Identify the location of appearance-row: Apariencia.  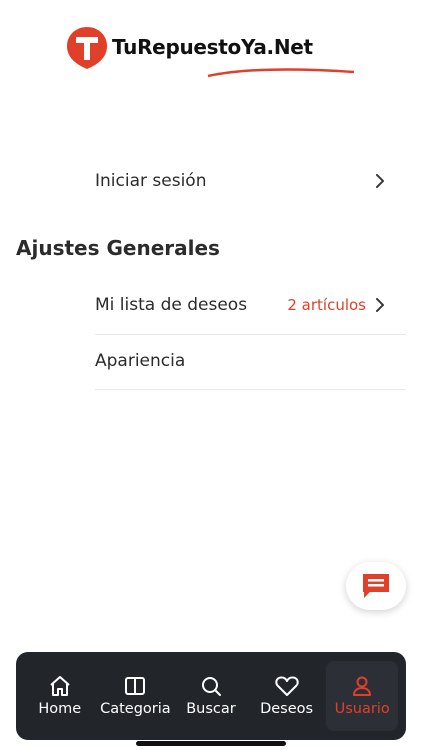
(250, 361).